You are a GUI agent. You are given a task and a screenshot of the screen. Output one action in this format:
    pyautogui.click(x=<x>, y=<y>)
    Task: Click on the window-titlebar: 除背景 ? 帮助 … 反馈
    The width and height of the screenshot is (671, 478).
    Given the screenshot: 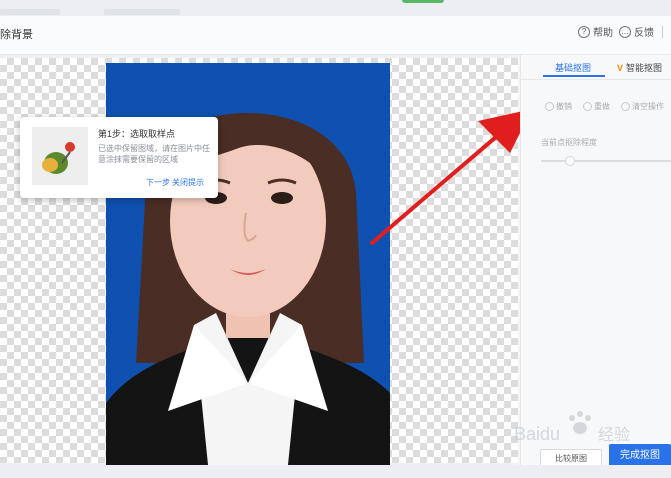 What is the action you would take?
    pyautogui.click(x=335, y=35)
    